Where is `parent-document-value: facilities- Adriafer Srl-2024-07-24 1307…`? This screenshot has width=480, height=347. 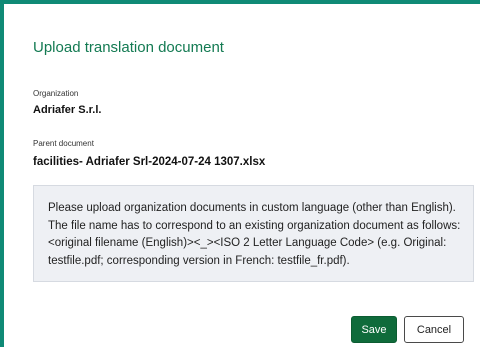
parent-document-value: facilities- Adriafer Srl-2024-07-24 1307… is located at coordinates (149, 162).